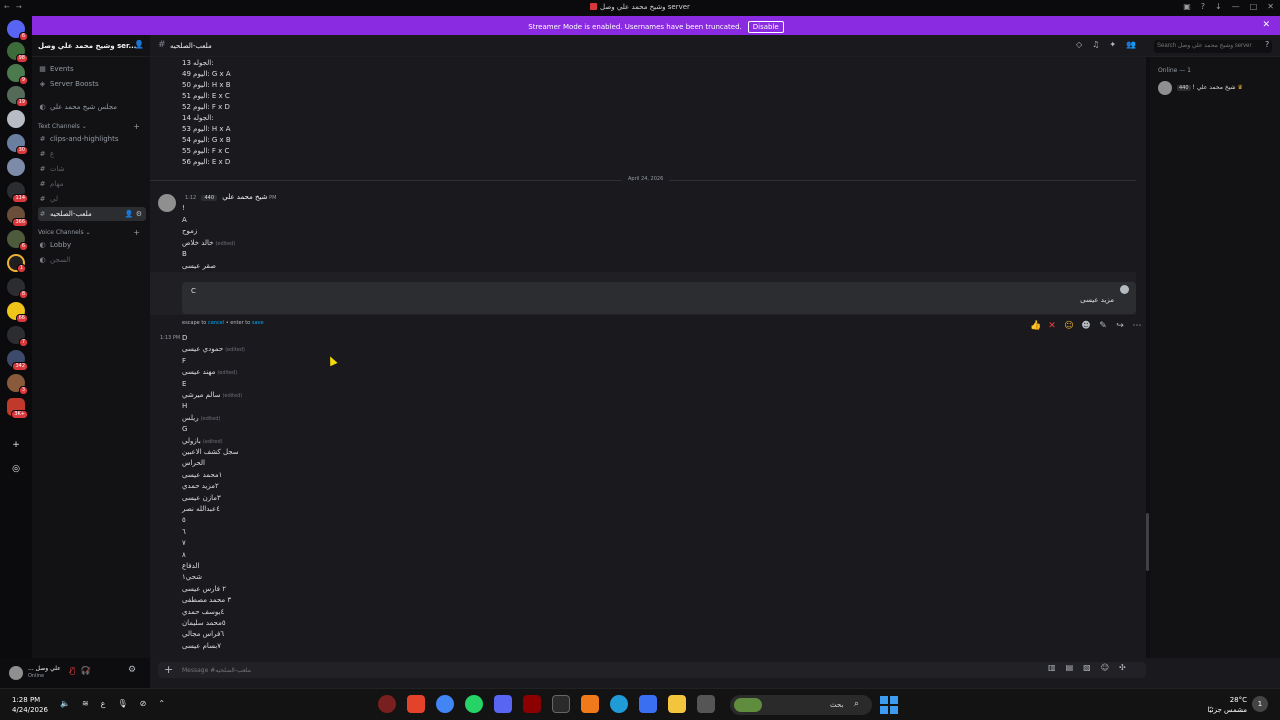 This screenshot has width=1280, height=720. Describe the element at coordinates (1095, 44) in the screenshot. I see `bell-icon: ♫` at that location.